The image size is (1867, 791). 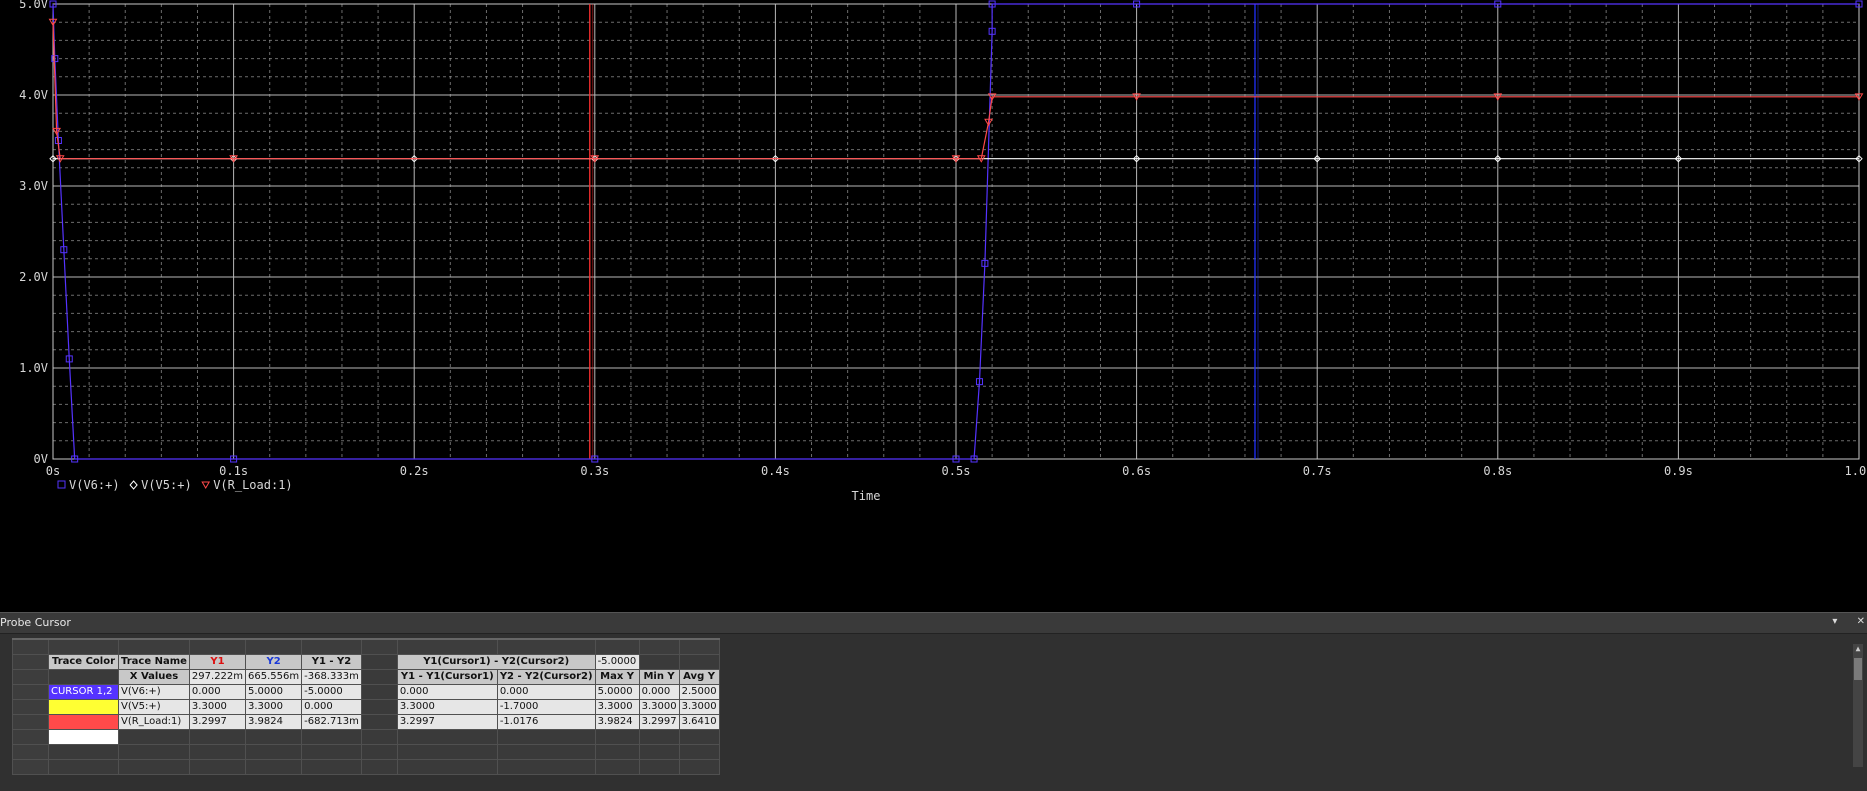 I want to click on y2-value: 5.0000, so click(x=274, y=692).